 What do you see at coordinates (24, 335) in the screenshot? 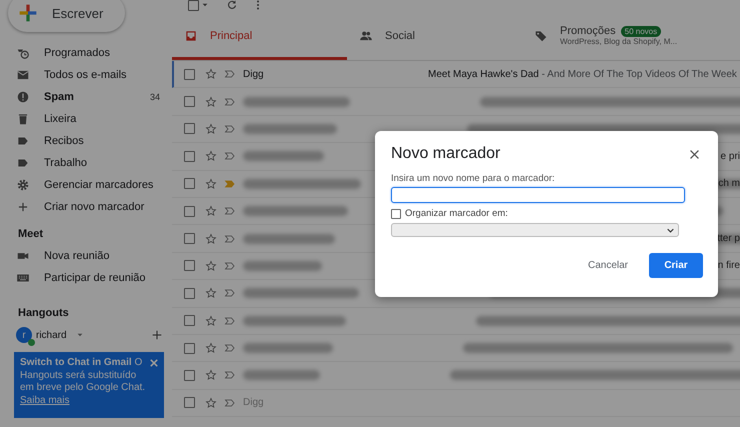
I see `avatar: r` at bounding box center [24, 335].